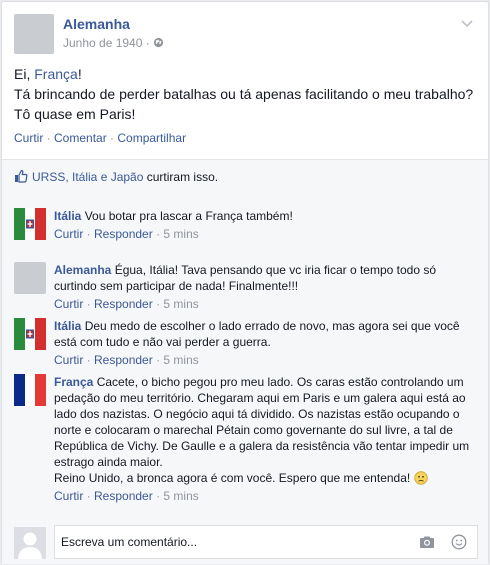  Describe the element at coordinates (420, 478) in the screenshot. I see `sad-face-icon` at that location.